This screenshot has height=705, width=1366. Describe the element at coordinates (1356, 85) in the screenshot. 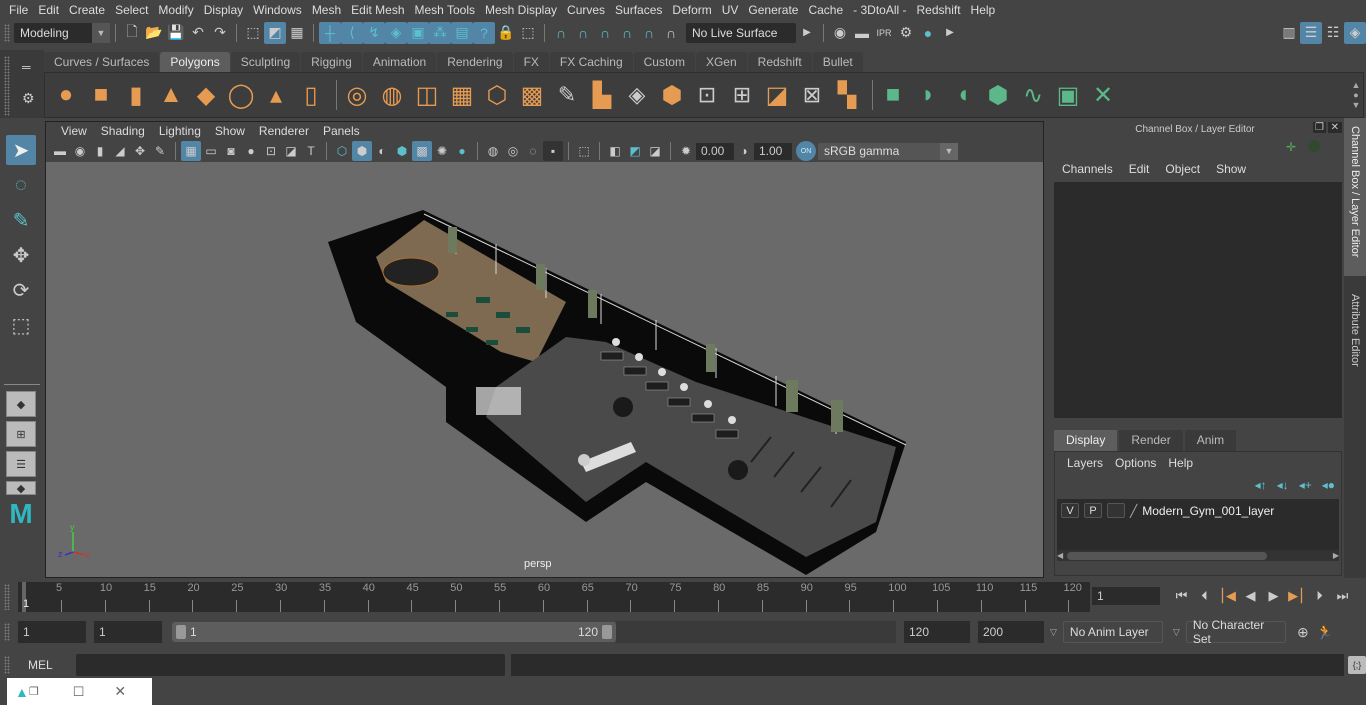

I see `scroll-up-icon: ▲` at that location.